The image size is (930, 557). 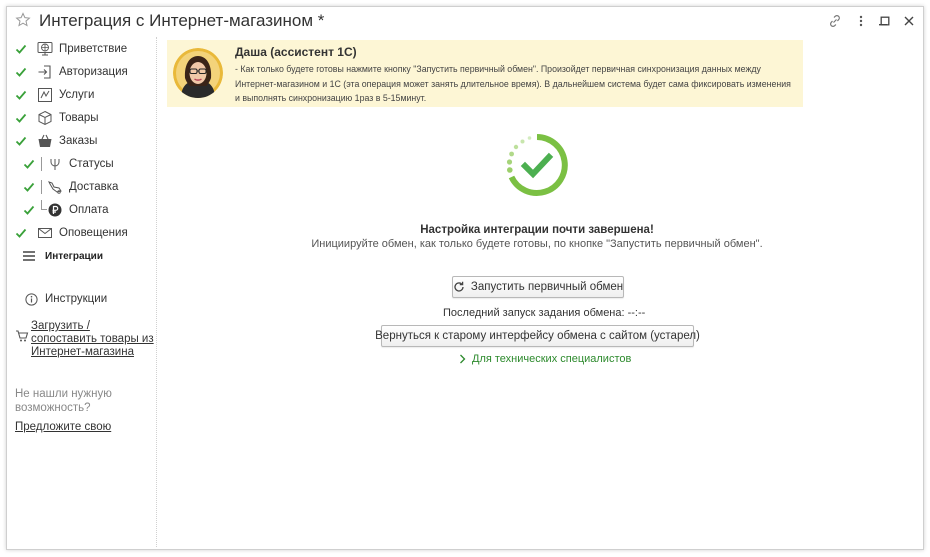 What do you see at coordinates (93, 72) in the screenshot?
I see `sidebar-item-label: Авторизация` at bounding box center [93, 72].